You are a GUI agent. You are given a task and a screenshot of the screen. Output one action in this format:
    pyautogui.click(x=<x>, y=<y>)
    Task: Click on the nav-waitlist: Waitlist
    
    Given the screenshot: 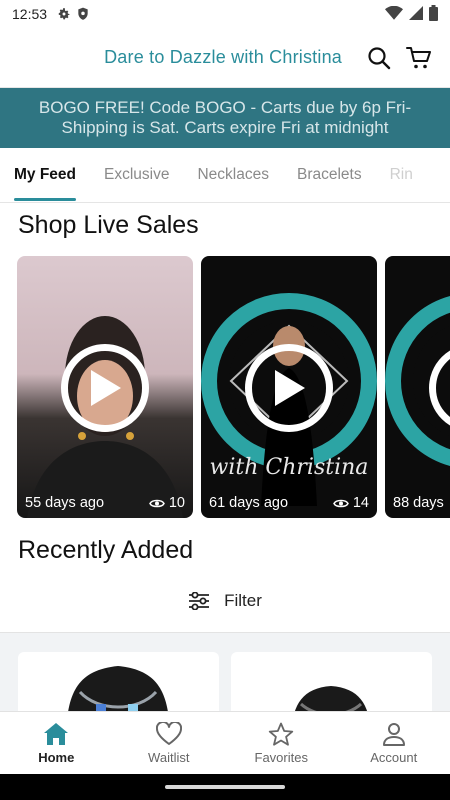 What is the action you would take?
    pyautogui.click(x=169, y=743)
    